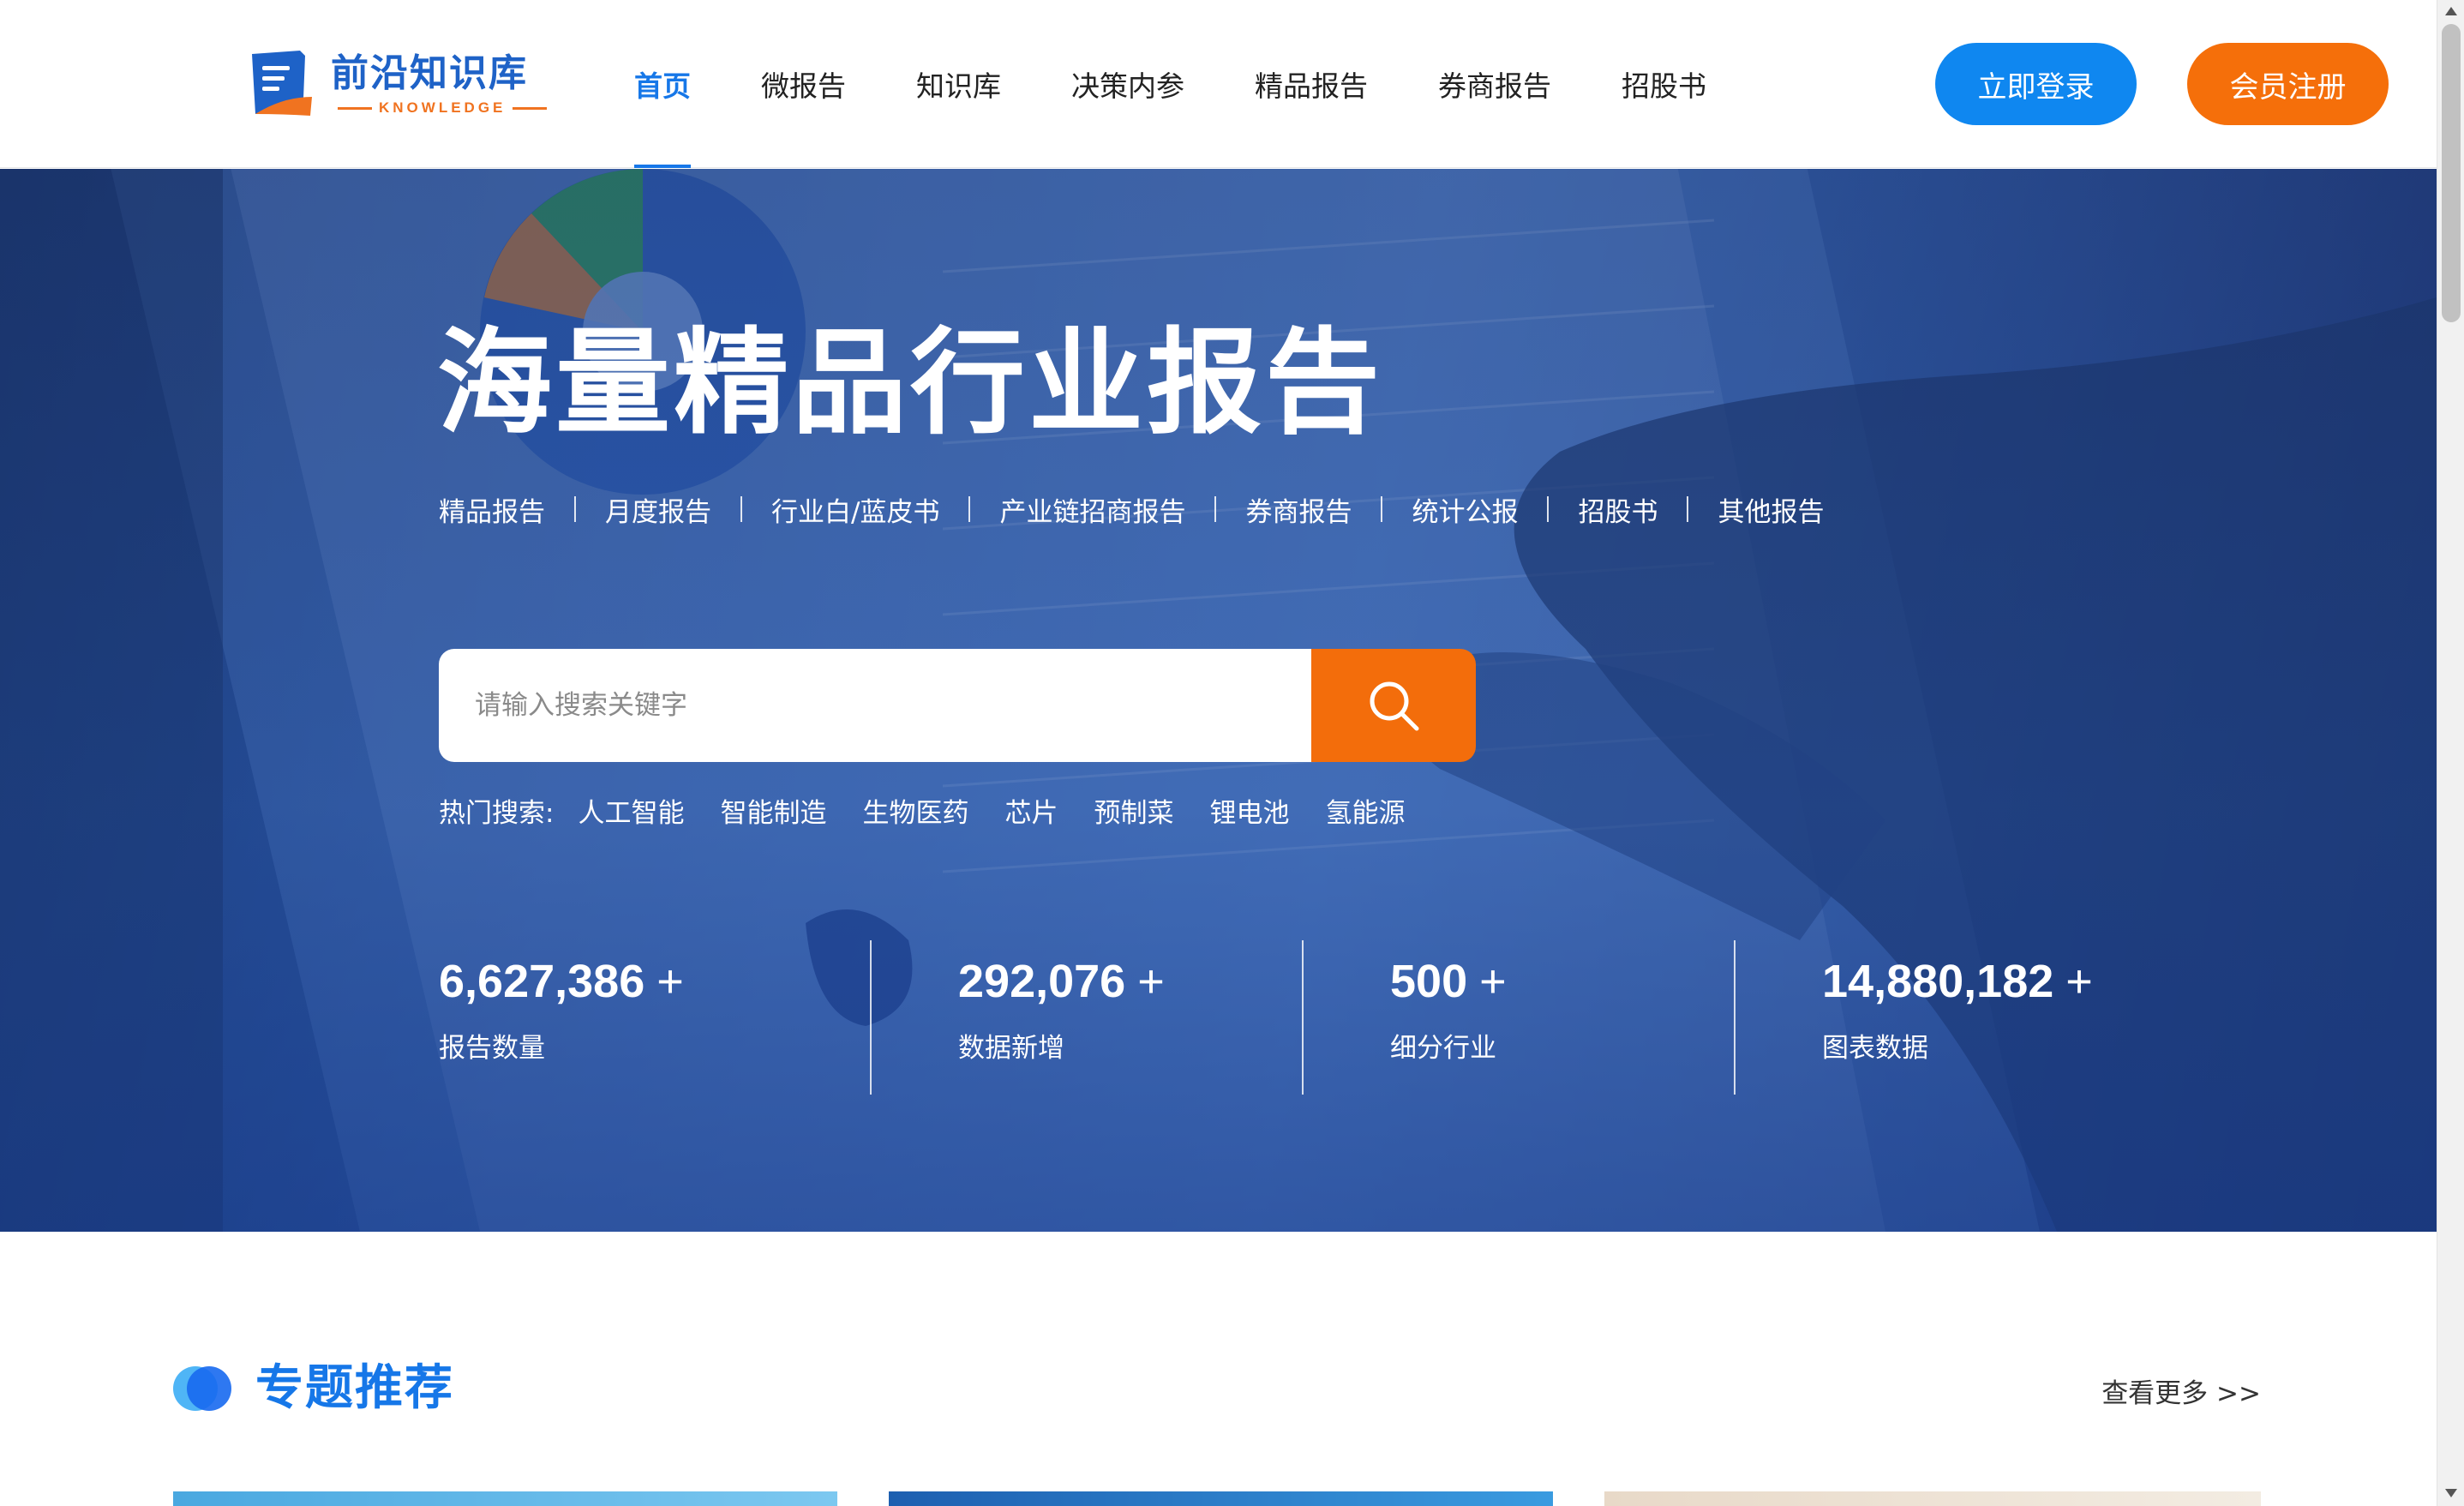  I want to click on category-link-other: 其他报告, so click(1771, 510).